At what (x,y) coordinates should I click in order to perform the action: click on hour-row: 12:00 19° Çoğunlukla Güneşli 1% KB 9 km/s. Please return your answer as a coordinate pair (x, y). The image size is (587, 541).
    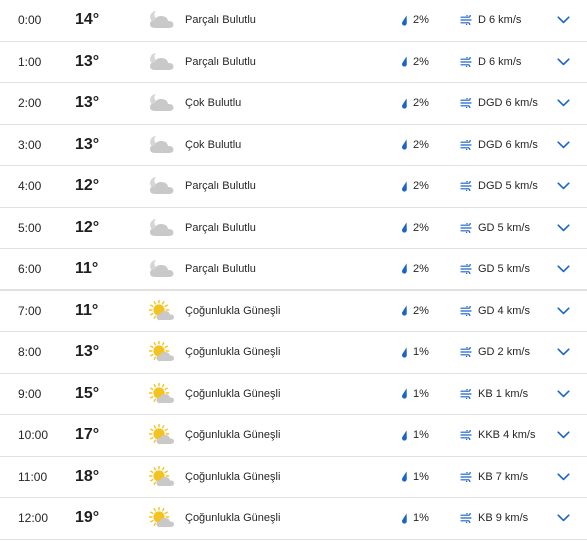
    Looking at the image, I should click on (293, 519).